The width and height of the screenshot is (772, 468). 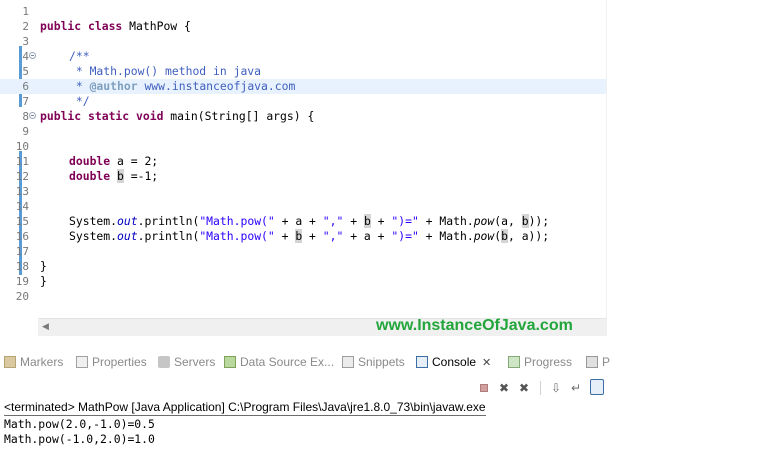 I want to click on comment: /**, so click(x=79, y=56).